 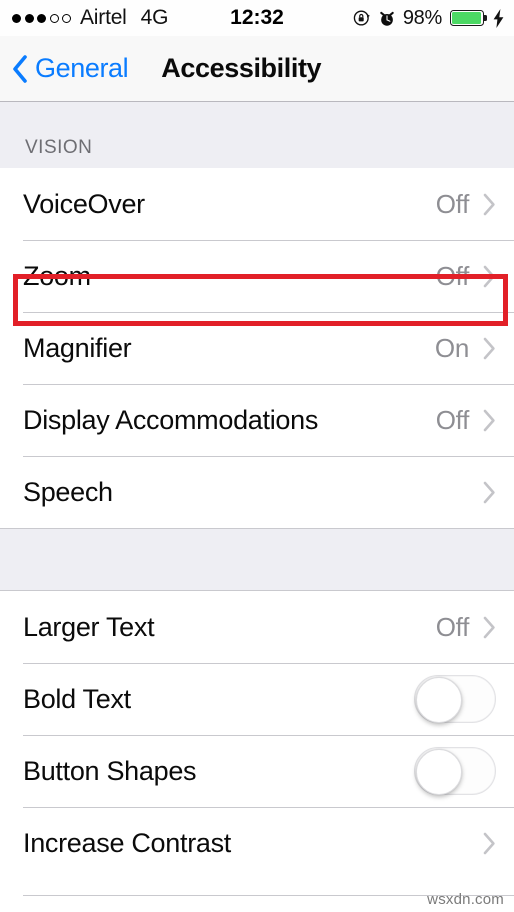 I want to click on settings-row-display-accommodations: Display Accommodations Off, so click(x=257, y=420).